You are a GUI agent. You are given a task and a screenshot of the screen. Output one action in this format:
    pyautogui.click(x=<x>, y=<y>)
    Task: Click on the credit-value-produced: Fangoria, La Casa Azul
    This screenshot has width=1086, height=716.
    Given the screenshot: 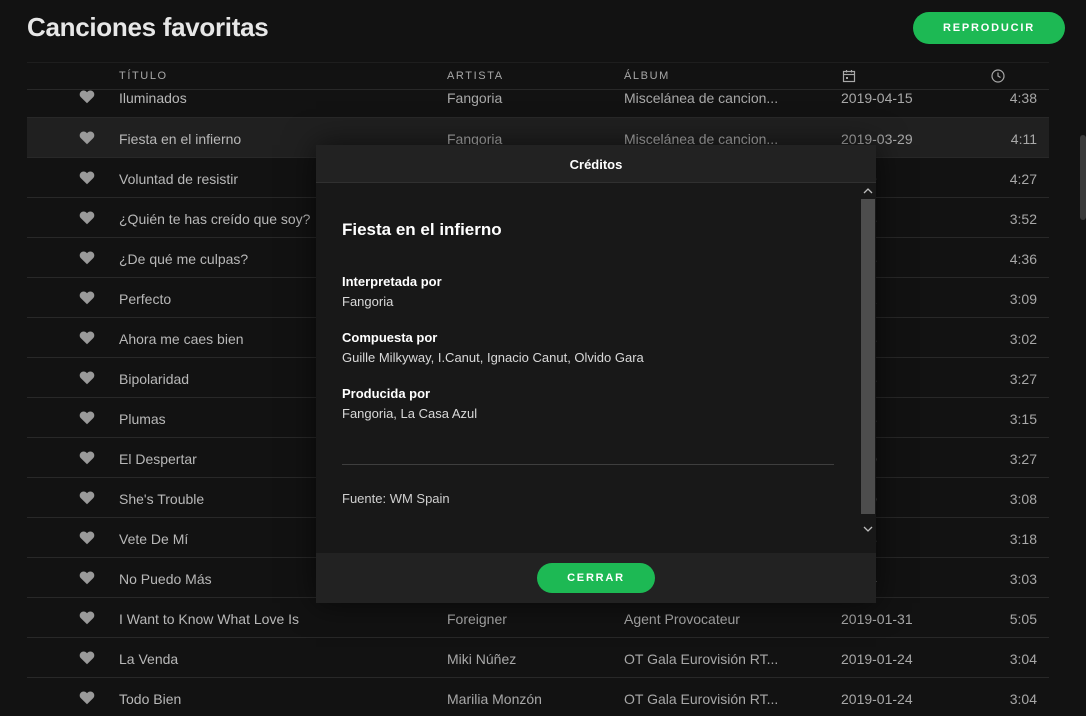 What is the action you would take?
    pyautogui.click(x=410, y=413)
    